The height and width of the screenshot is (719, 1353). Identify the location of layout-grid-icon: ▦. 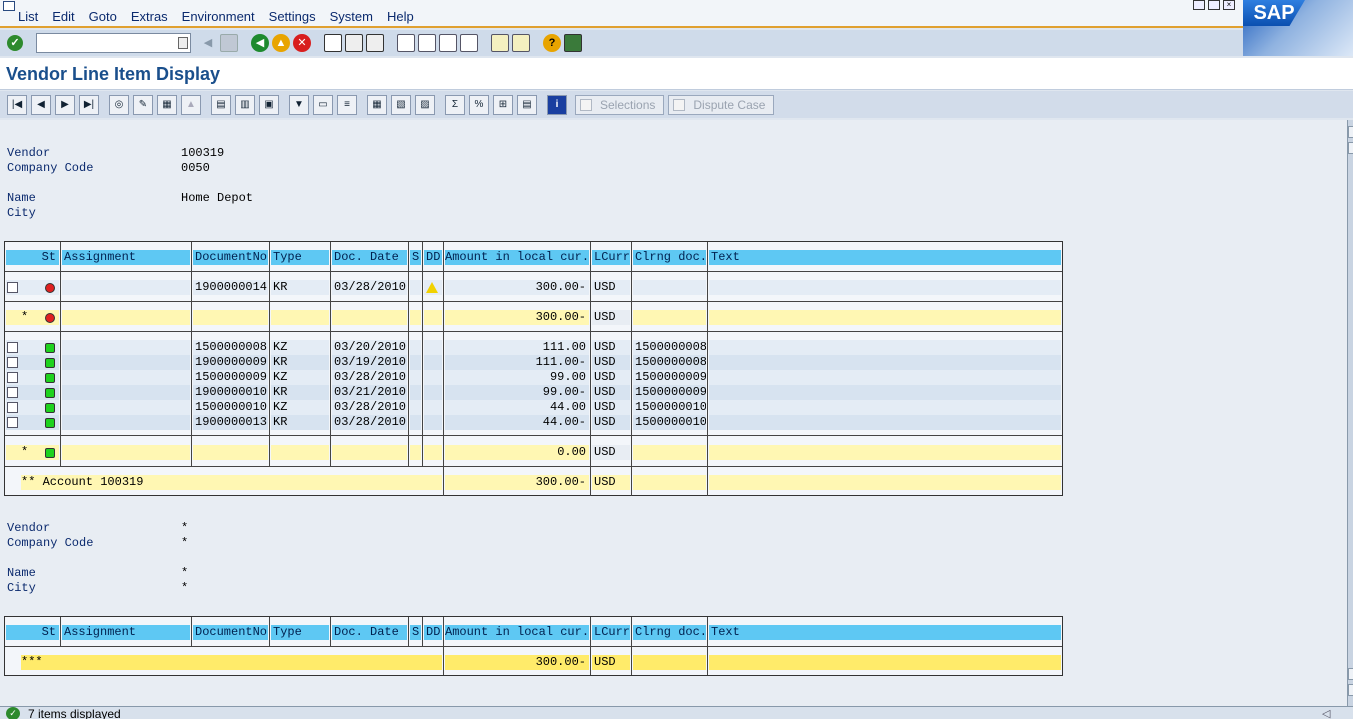
(377, 104).